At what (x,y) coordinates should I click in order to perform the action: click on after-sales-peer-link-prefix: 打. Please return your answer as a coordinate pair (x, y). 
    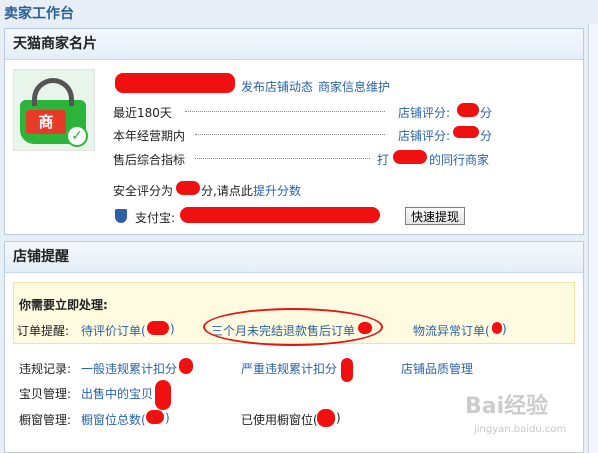
    Looking at the image, I should click on (383, 159).